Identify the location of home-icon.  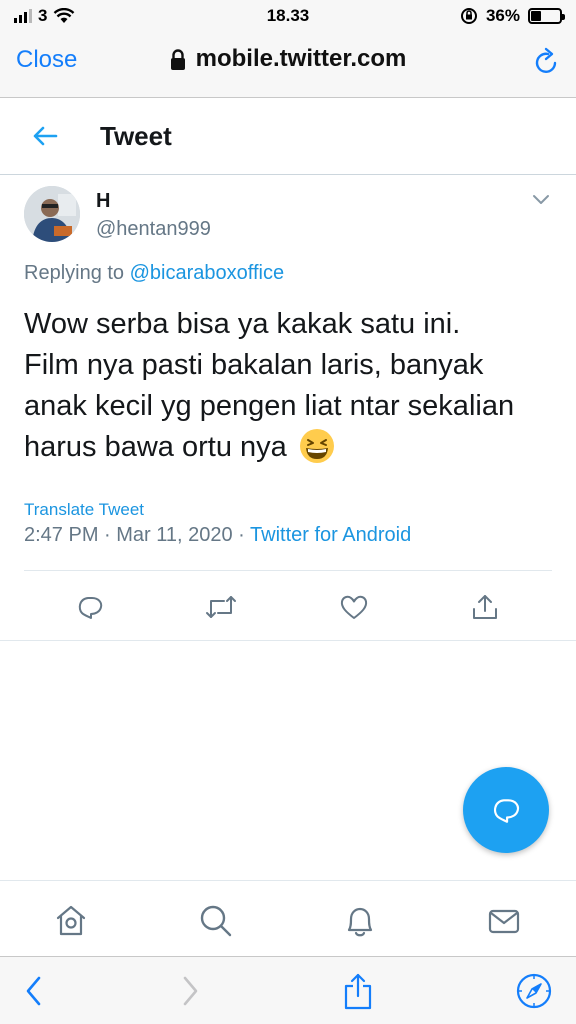
(71, 920).